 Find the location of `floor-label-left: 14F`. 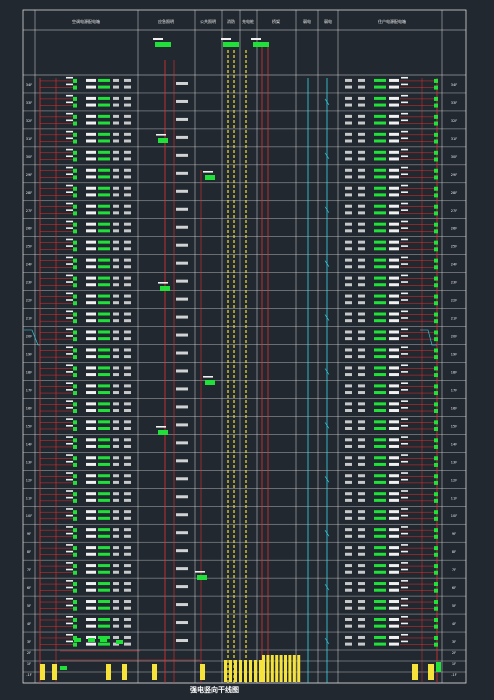

floor-label-left: 14F is located at coordinates (29, 444).